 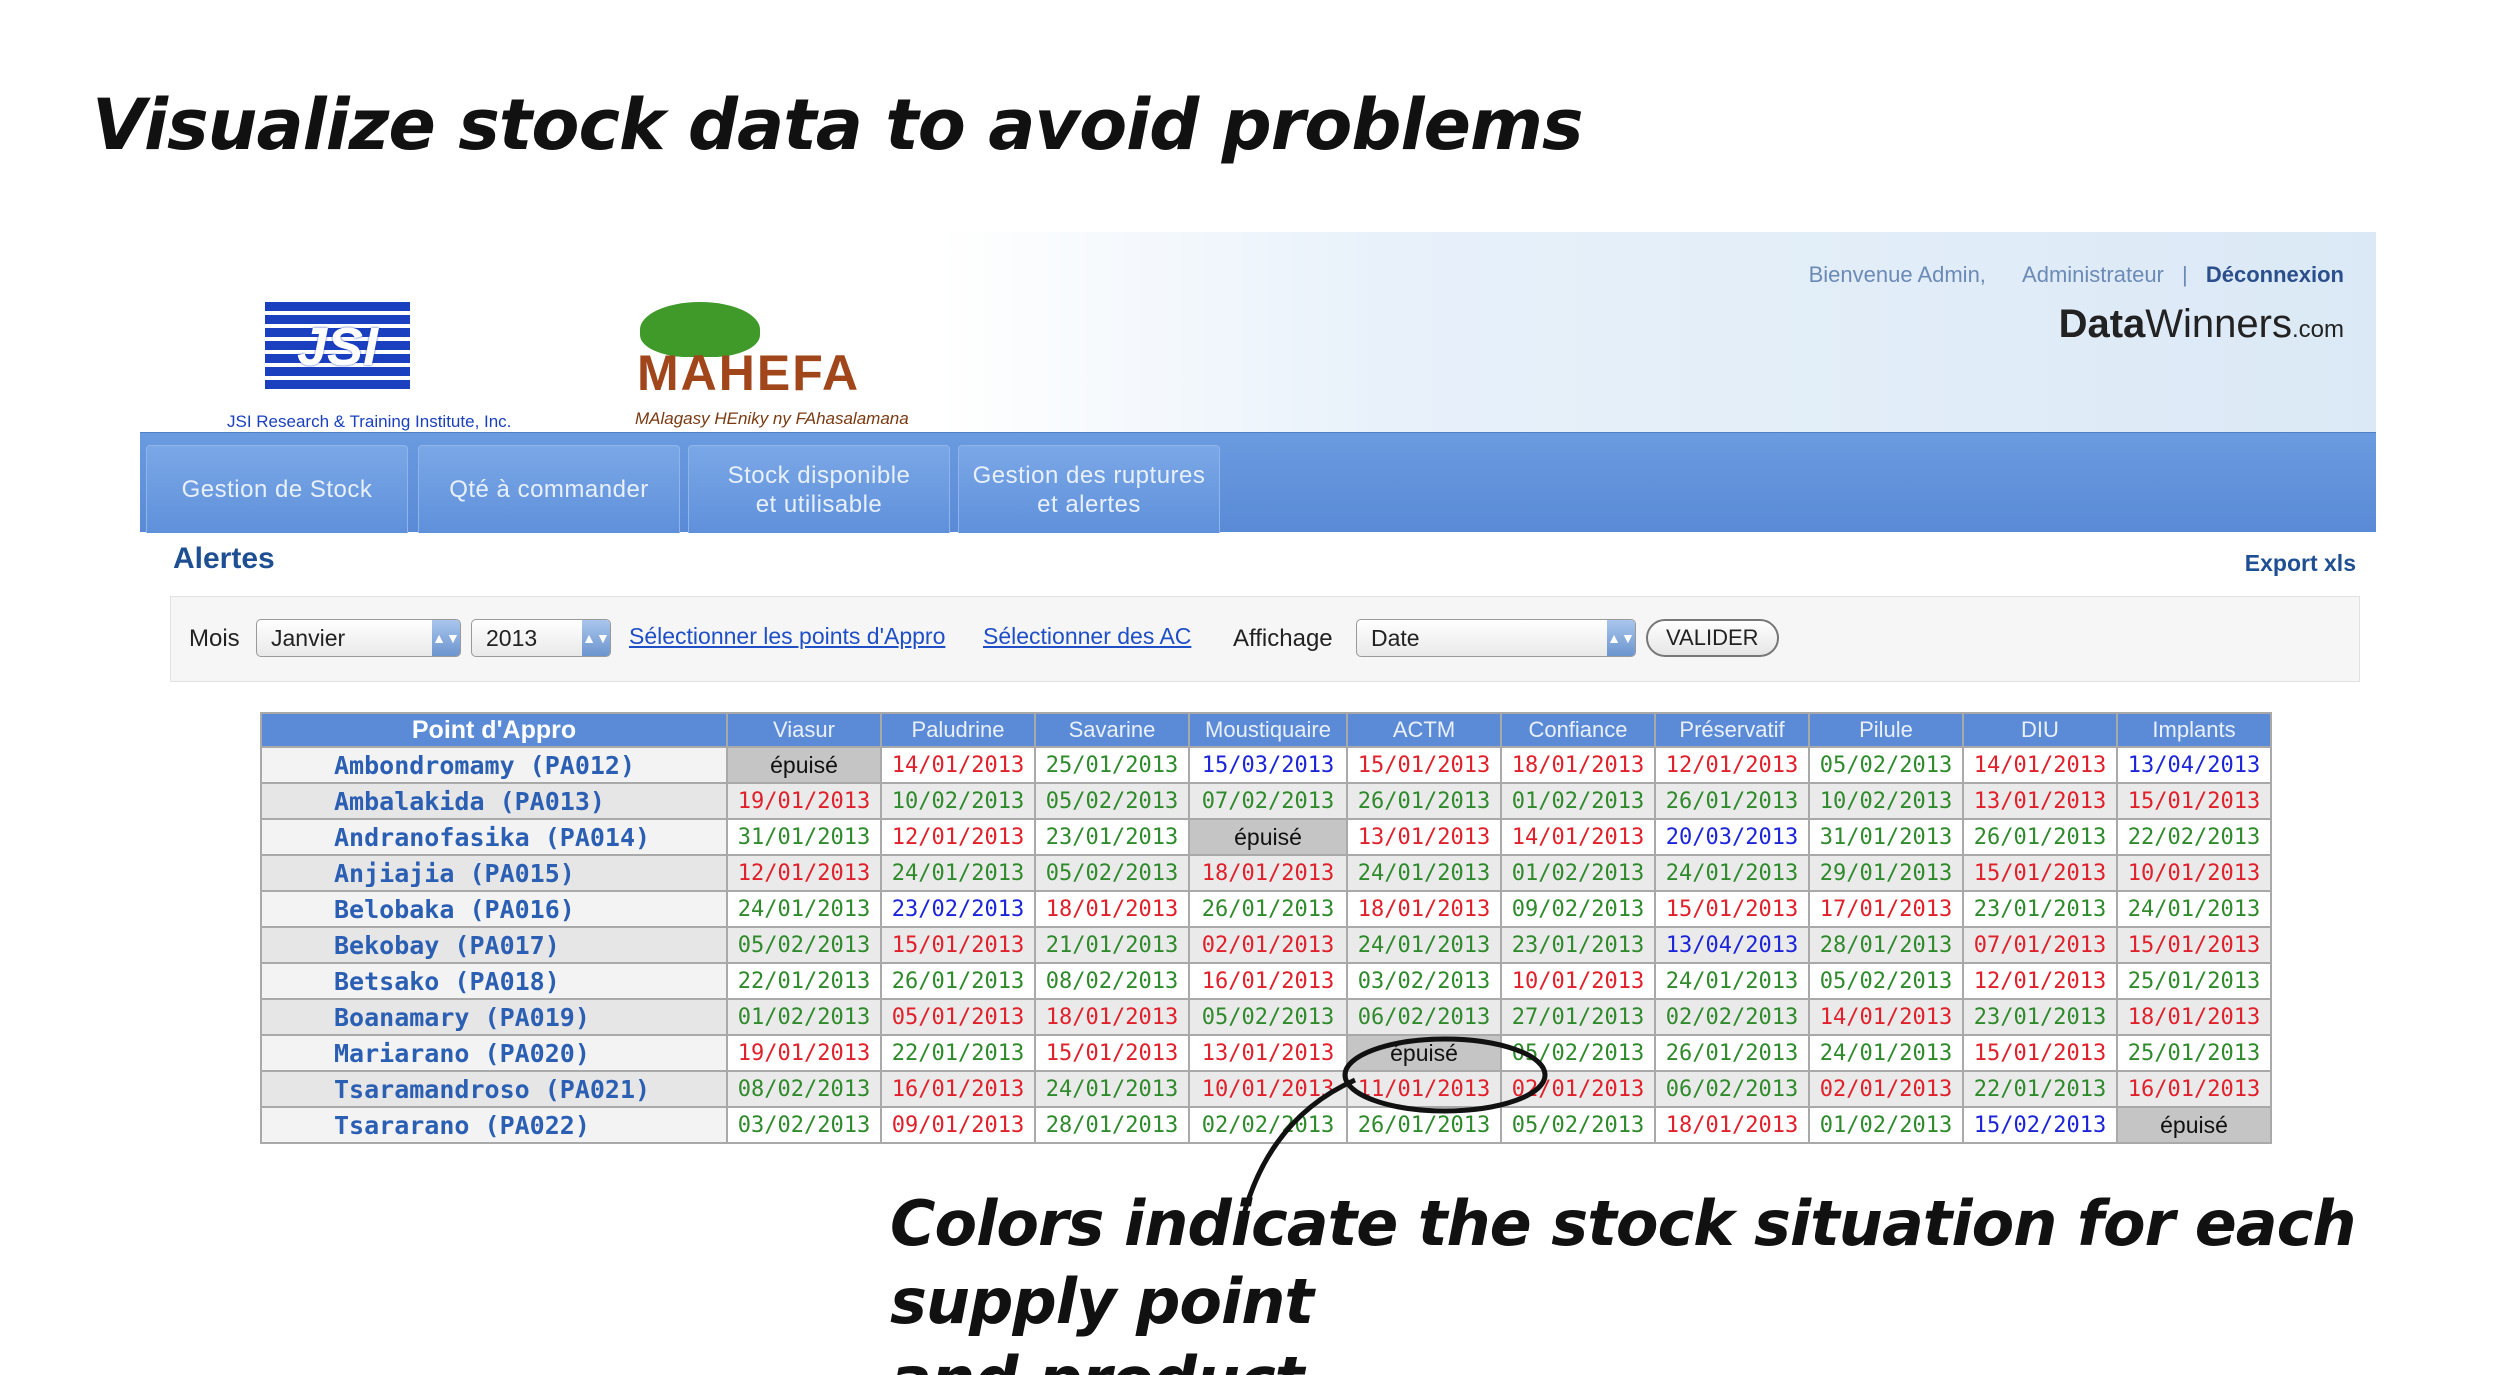 I want to click on supply-point-link: Boanamary (PA019), so click(x=494, y=1017).